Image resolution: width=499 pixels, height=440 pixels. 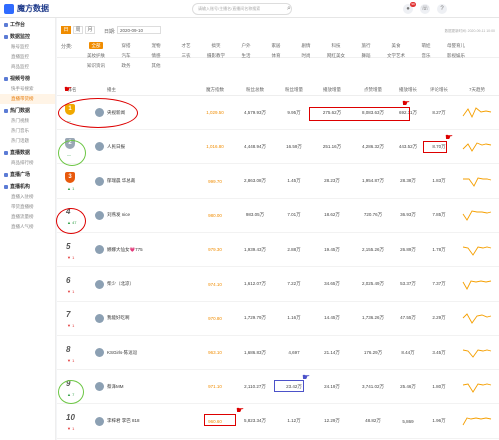 I want to click on sidebar-item: 账号监控, so click(x=27, y=47).